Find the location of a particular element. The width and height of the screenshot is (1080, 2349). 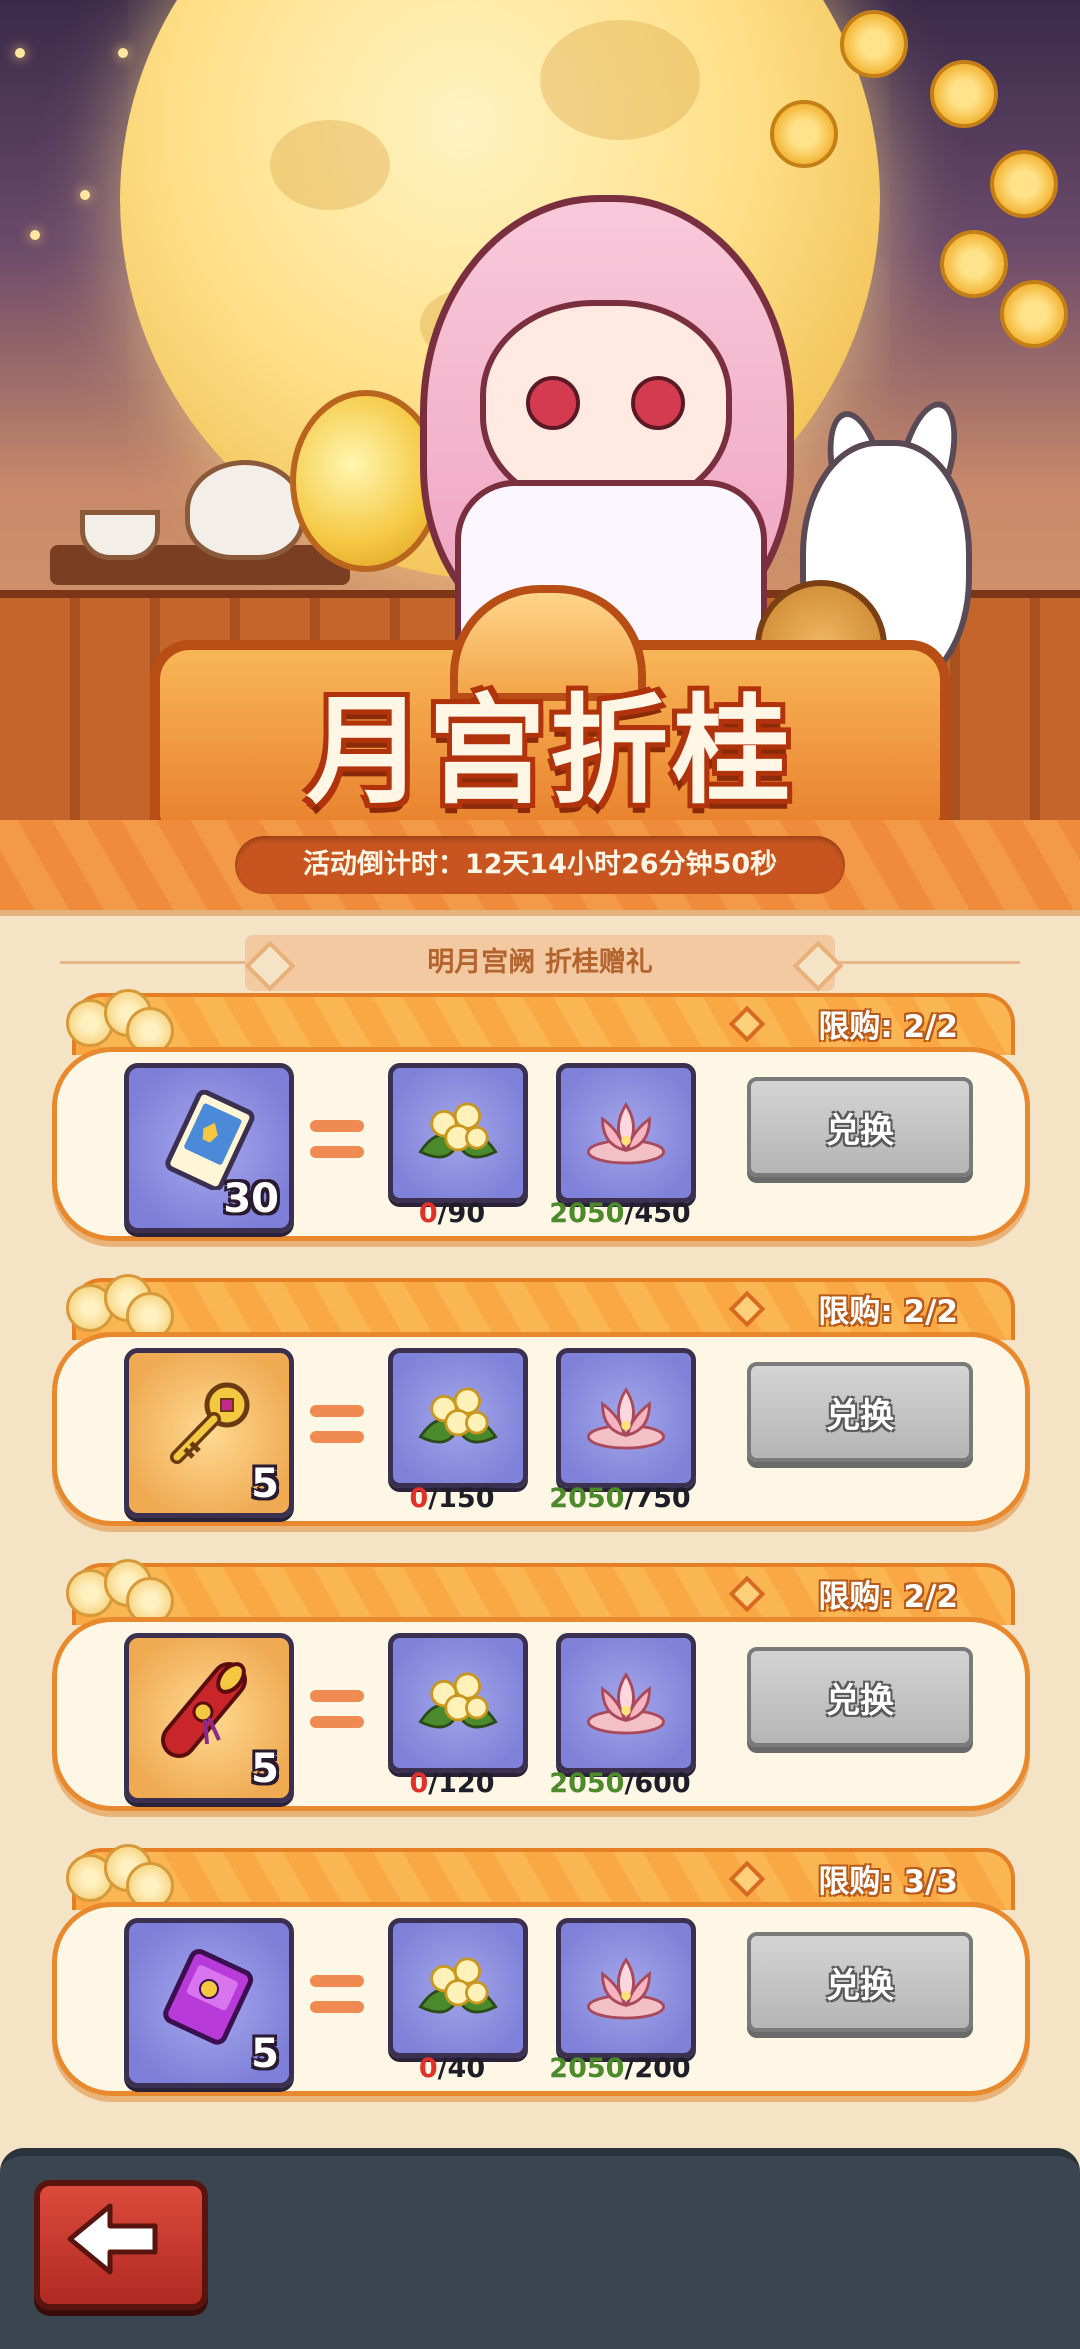

section-subtitle: 明月宫阙 折桂赠礼 is located at coordinates (540, 962).